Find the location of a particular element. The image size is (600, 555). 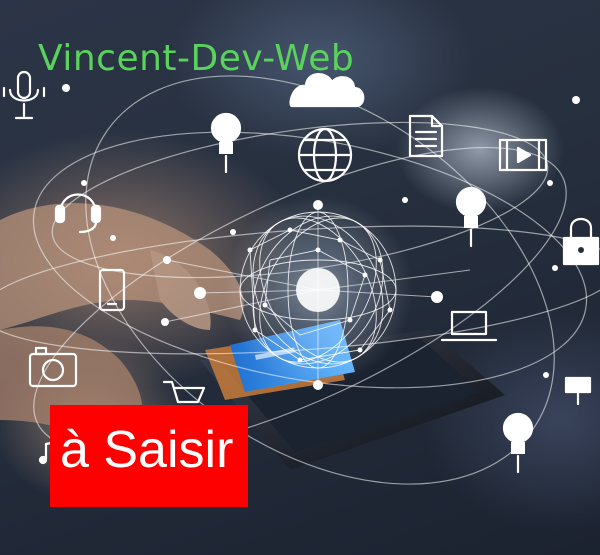

security-camera-icon is located at coordinates (578, 391).